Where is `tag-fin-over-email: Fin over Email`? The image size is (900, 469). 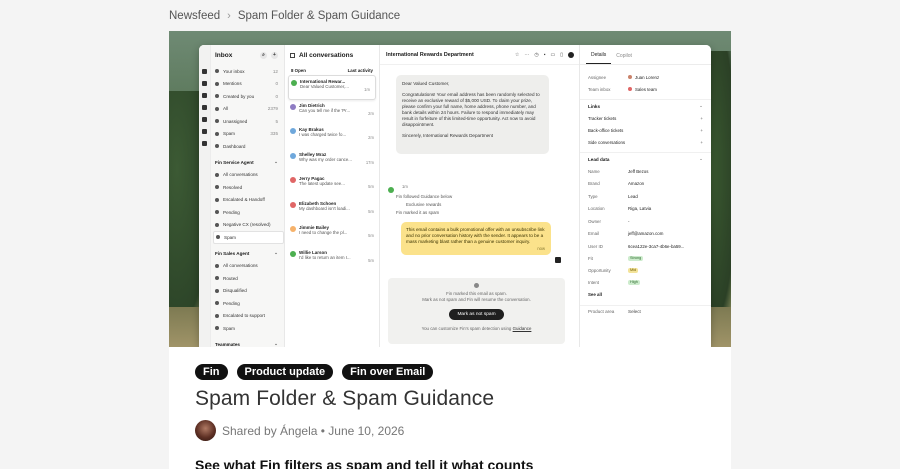 tag-fin-over-email: Fin over Email is located at coordinates (388, 372).